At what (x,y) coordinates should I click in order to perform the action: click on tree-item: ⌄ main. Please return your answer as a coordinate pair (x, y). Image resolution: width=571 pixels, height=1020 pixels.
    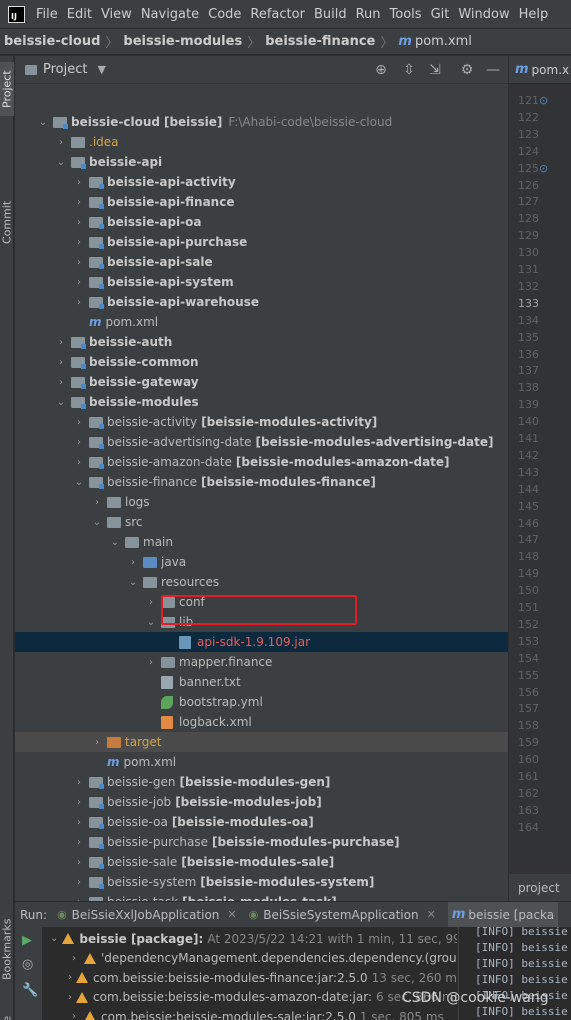
    Looking at the image, I should click on (261, 542).